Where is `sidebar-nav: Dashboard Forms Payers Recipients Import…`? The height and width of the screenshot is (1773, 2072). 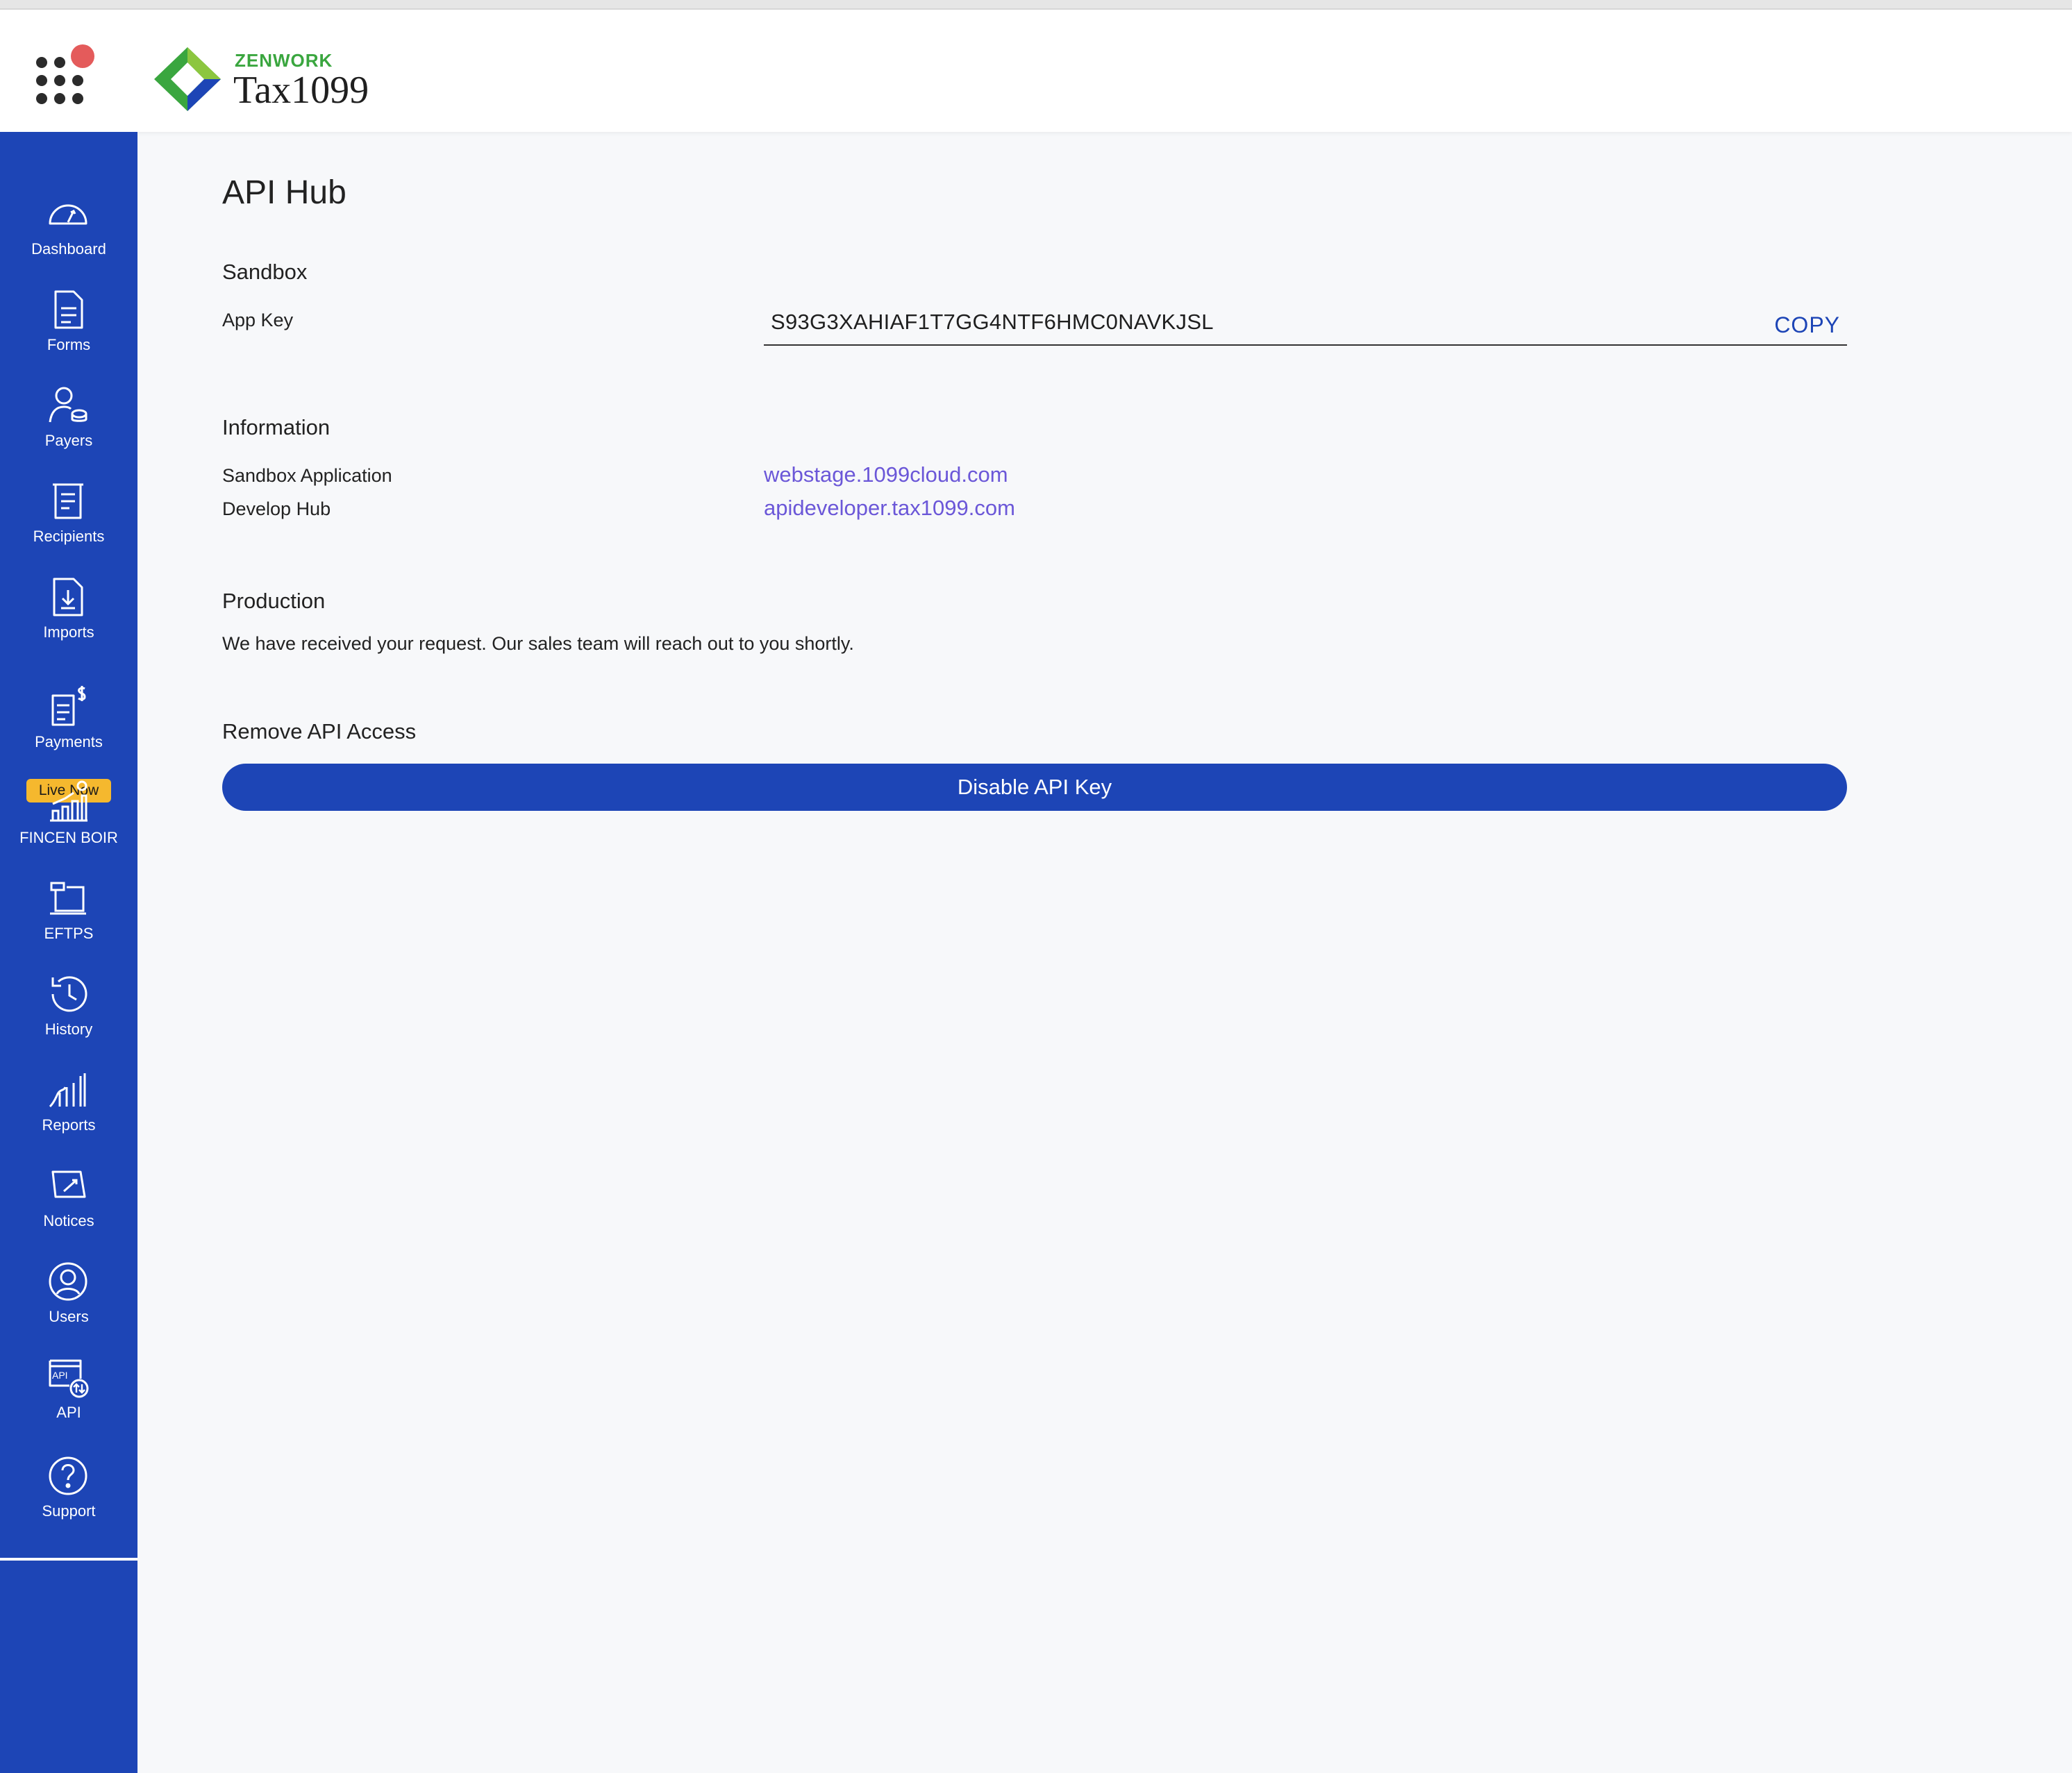 sidebar-nav: Dashboard Forms Payers Recipients Import… is located at coordinates (68, 952).